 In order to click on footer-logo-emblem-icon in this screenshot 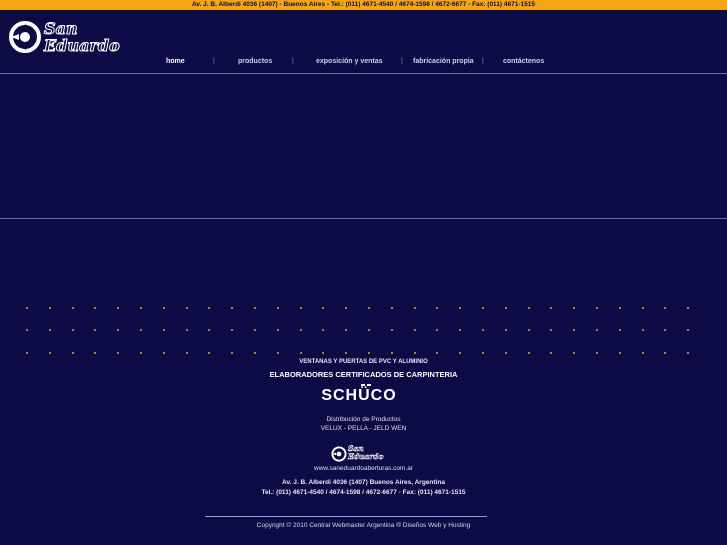, I will do `click(339, 454)`.